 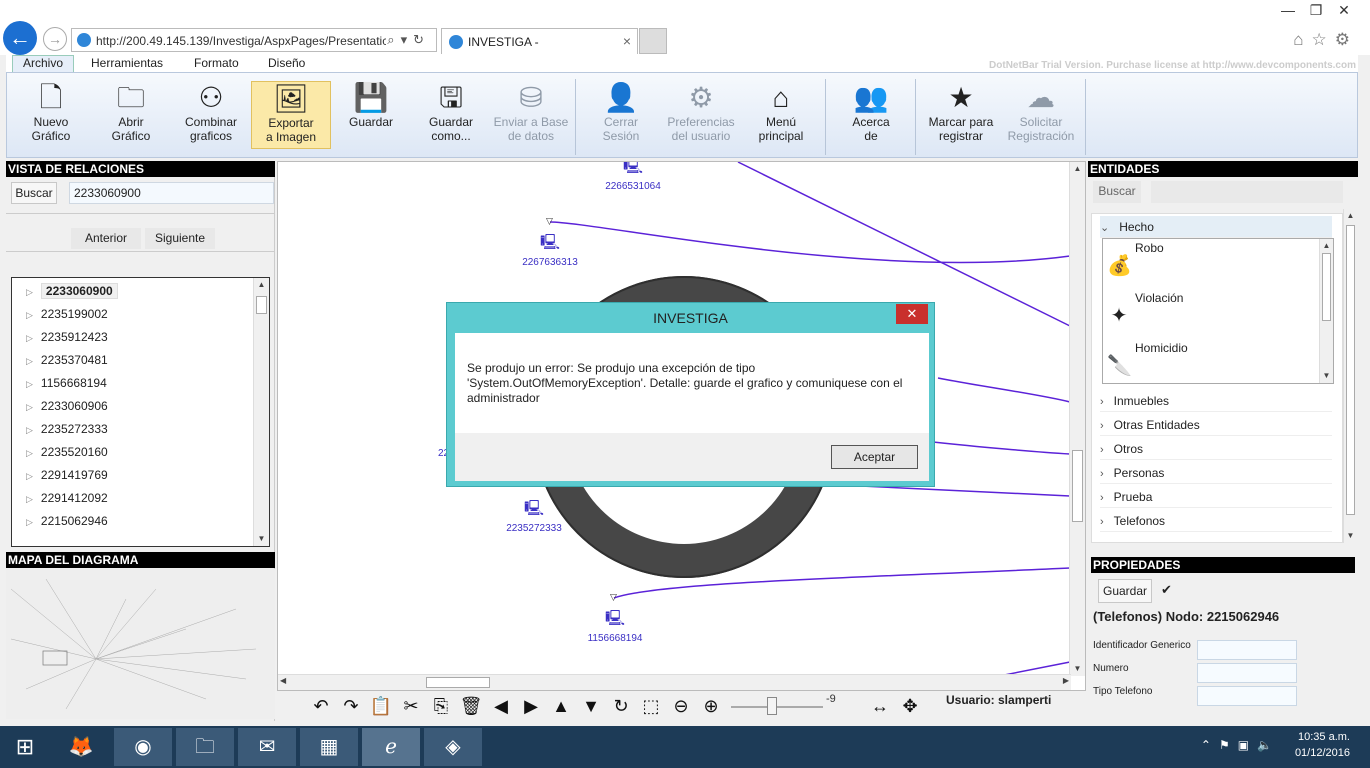 I want to click on tree-item: ▷ 2233060900, so click(x=72, y=291).